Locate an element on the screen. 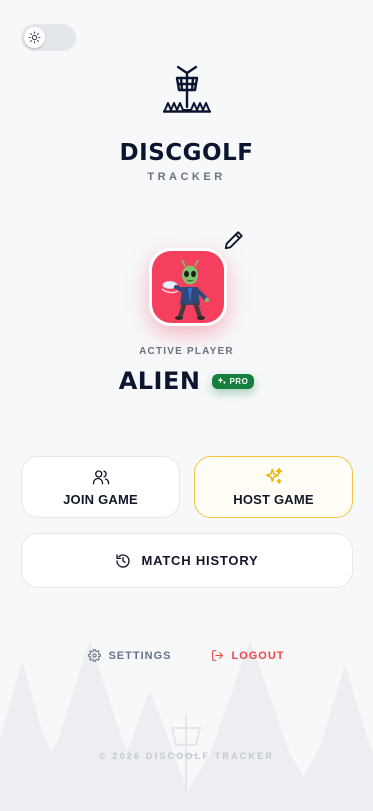  settings-link: SETTINGS is located at coordinates (129, 655).